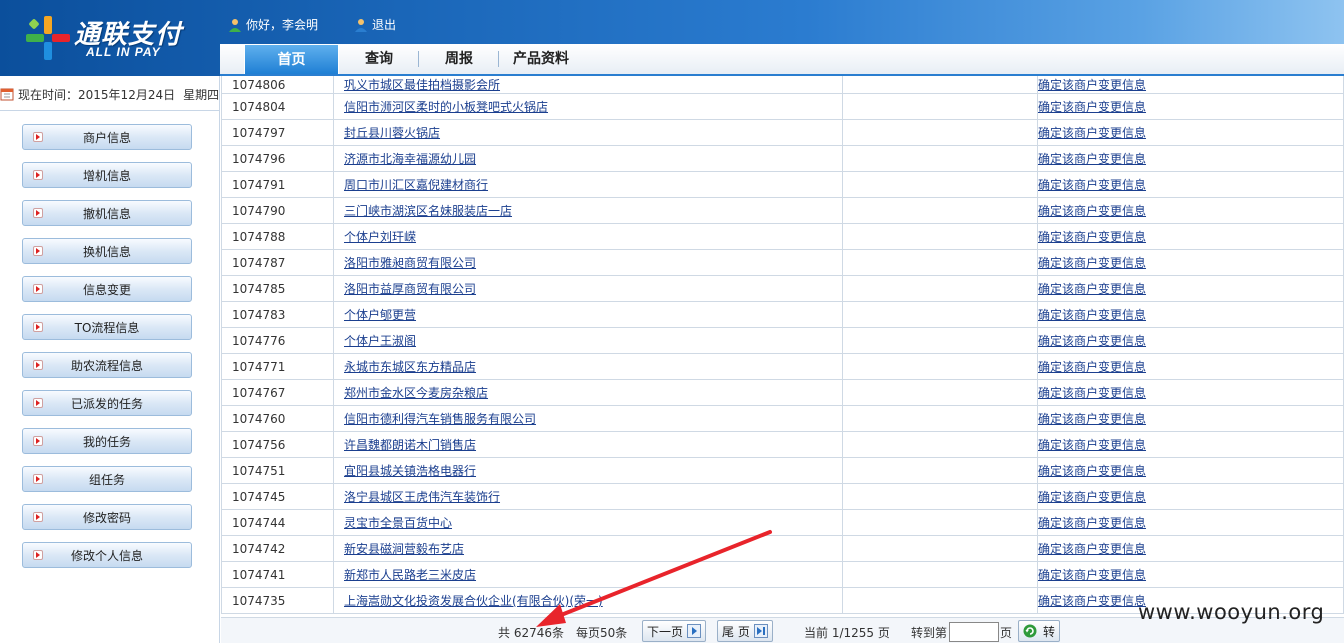 This screenshot has height=643, width=1344. I want to click on tab-home: 首页, so click(291, 59).